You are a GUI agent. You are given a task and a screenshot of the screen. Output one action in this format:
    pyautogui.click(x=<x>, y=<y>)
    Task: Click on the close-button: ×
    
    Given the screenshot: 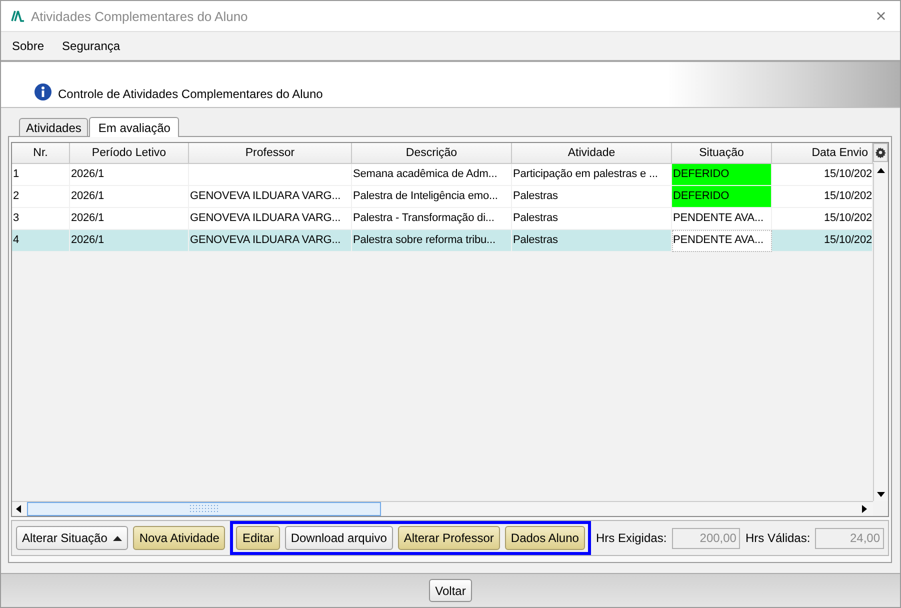 What is the action you would take?
    pyautogui.click(x=881, y=16)
    